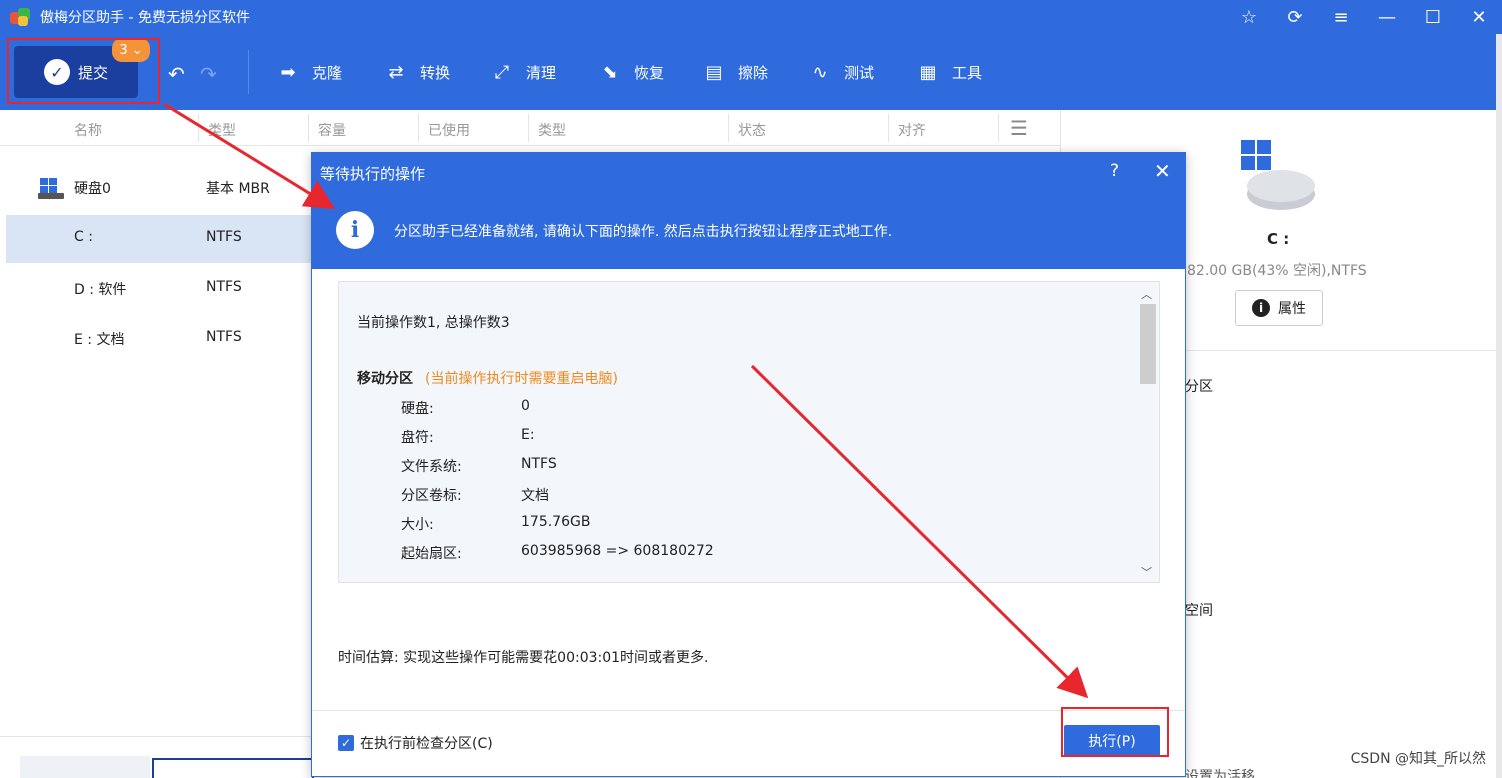 The image size is (1502, 778). Describe the element at coordinates (51, 189) in the screenshot. I see `disk-icon` at that location.